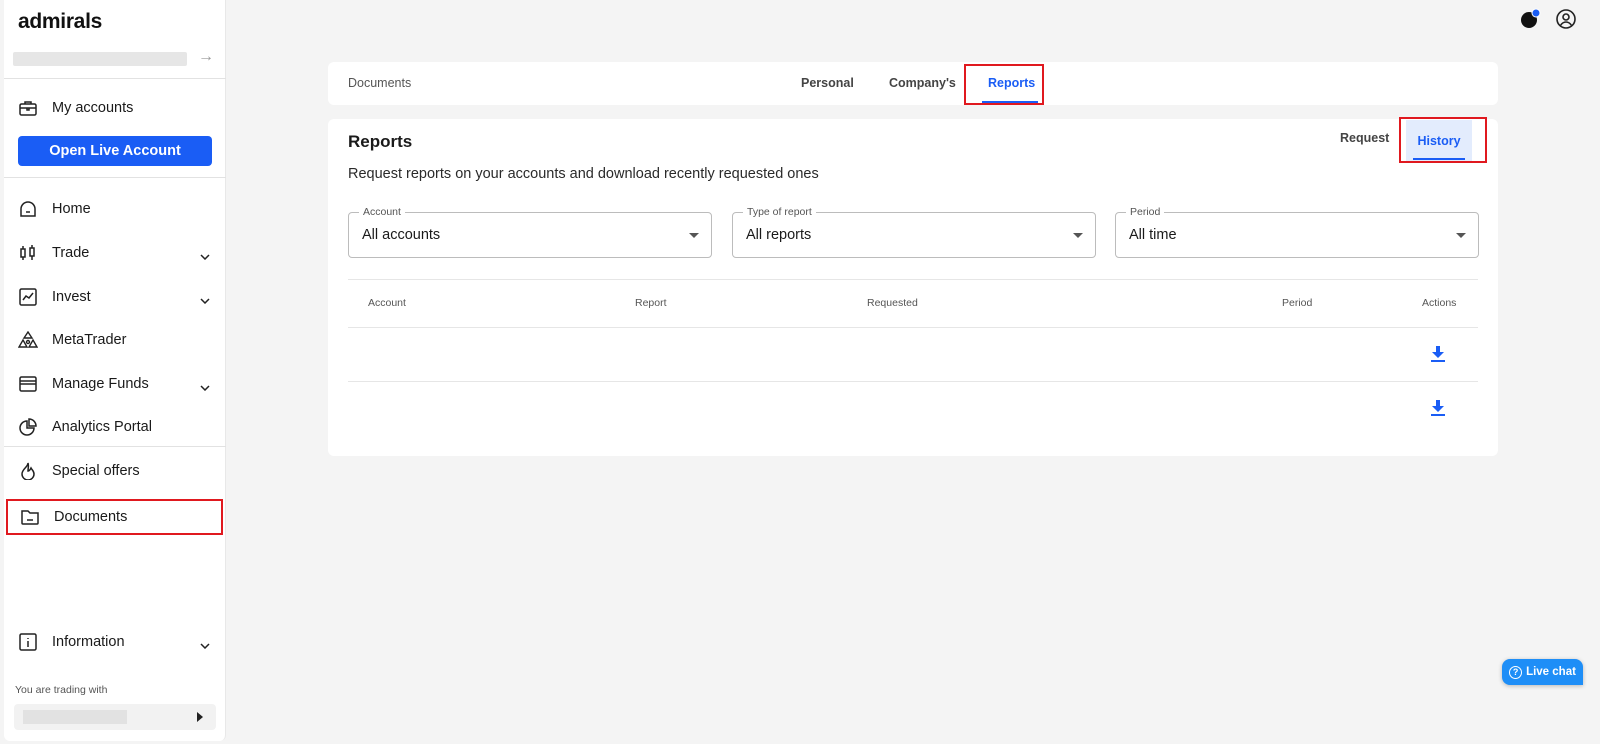 Image resolution: width=1600 pixels, height=744 pixels. Describe the element at coordinates (387, 303) in the screenshot. I see `column-header-account: Account` at that location.